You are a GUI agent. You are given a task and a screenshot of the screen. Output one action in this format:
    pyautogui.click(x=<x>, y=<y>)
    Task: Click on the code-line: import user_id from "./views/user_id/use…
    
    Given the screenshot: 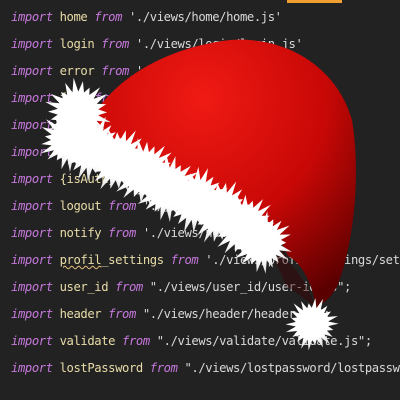 What is the action you would take?
    pyautogui.click(x=205, y=287)
    